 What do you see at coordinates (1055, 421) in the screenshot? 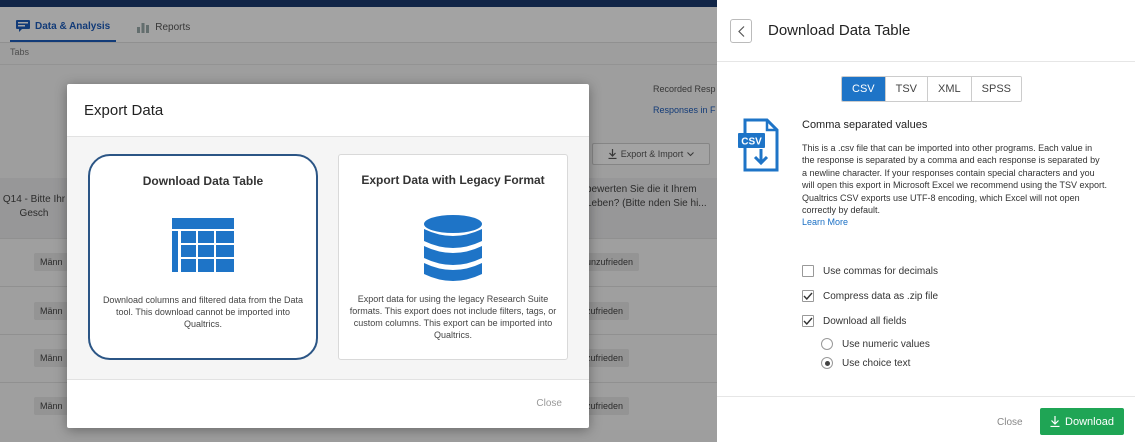
I see `download-icon` at bounding box center [1055, 421].